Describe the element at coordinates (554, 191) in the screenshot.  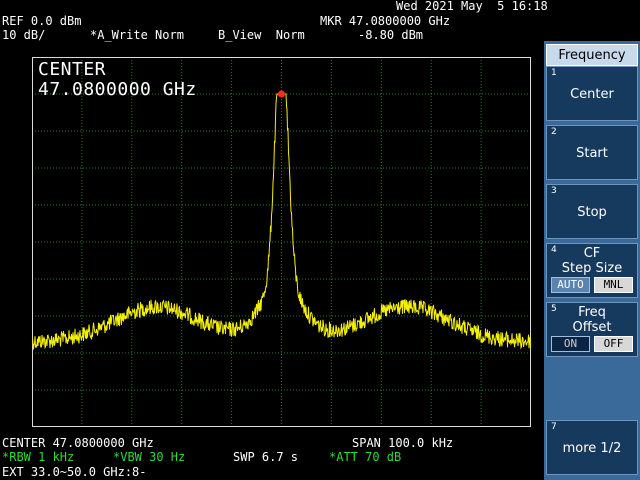
I see `softkey-number: 3` at that location.